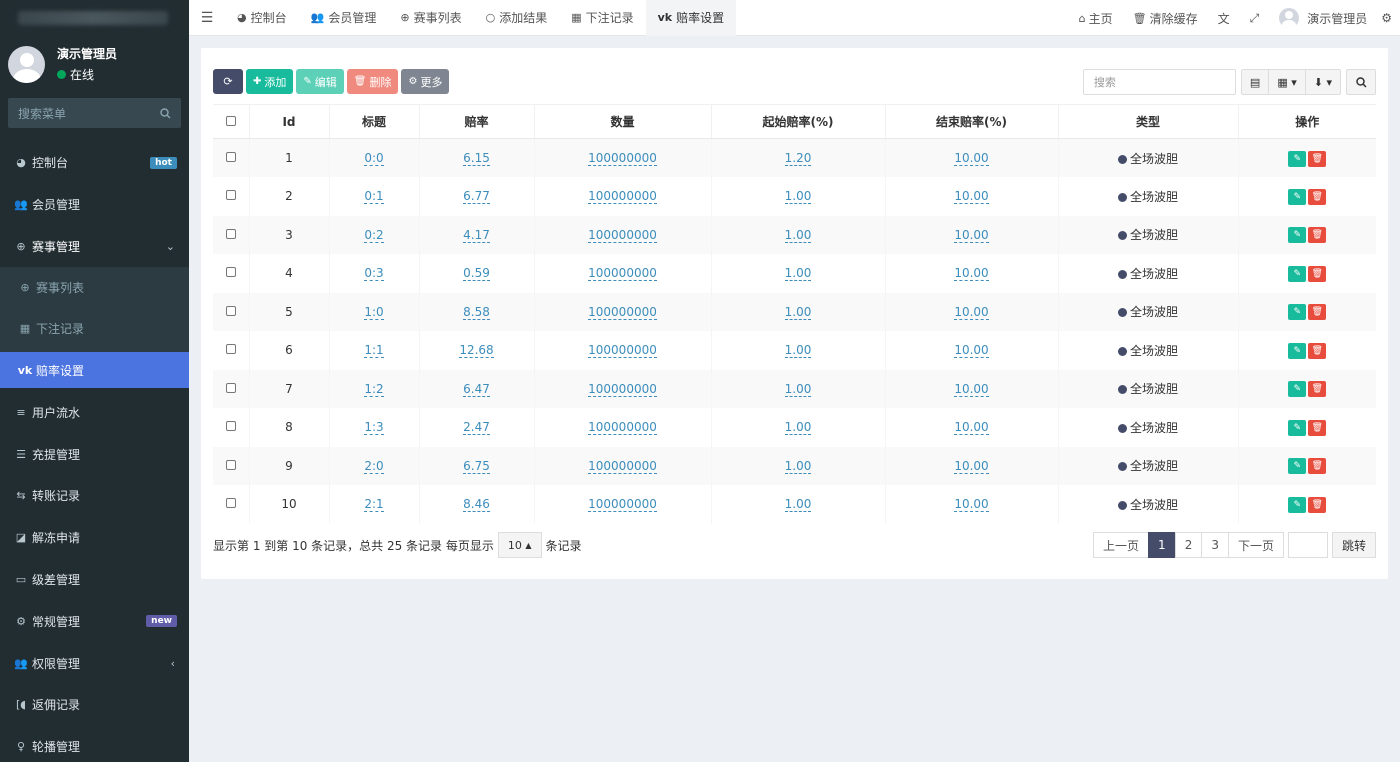  I want to click on table-row: 4 0:3 0.59 100000000 1.00 10.00 全场波胆 ✎ 🗑, so click(794, 273).